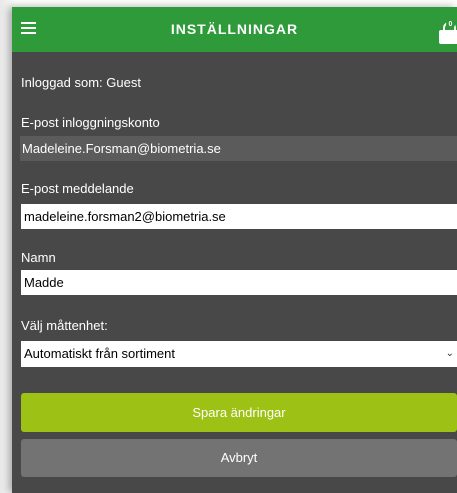 The height and width of the screenshot is (493, 457). What do you see at coordinates (90, 122) in the screenshot?
I see `login-email-label: E-post inloggningskonto` at bounding box center [90, 122].